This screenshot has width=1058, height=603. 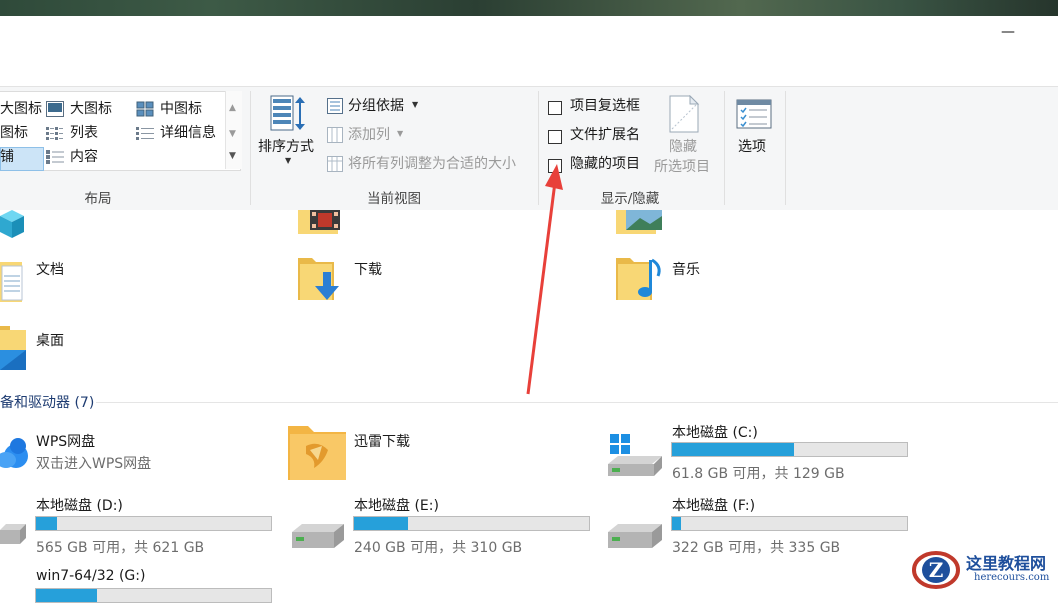 I want to click on folder-label: 下载, so click(x=368, y=269).